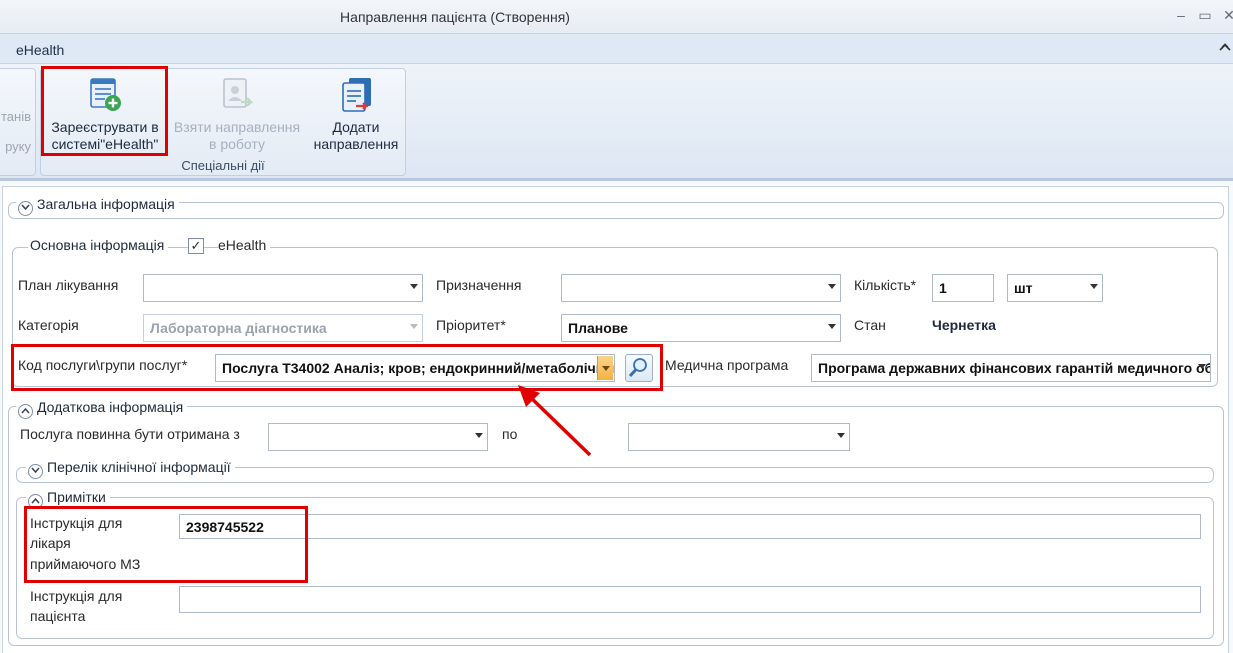  What do you see at coordinates (605, 368) in the screenshot?
I see `dropdown-arrow-icon` at bounding box center [605, 368].